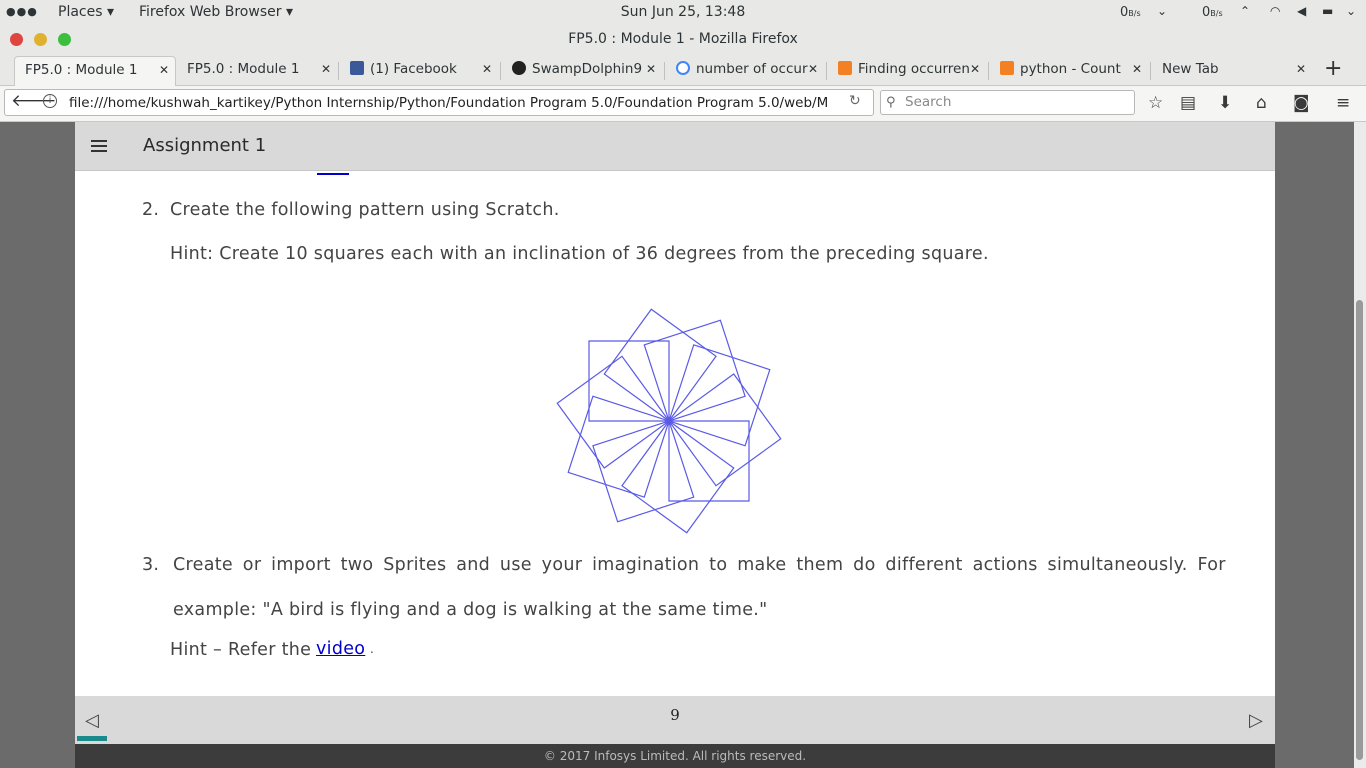 Image resolution: width=1366 pixels, height=768 pixels. Describe the element at coordinates (99, 146) in the screenshot. I see `hamburger-menu-icon` at that location.